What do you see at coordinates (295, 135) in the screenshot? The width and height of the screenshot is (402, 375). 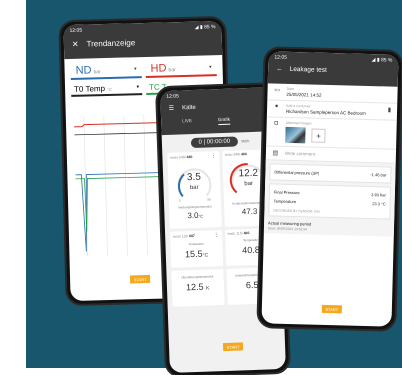 I see `attached-image-thumbnail` at bounding box center [295, 135].